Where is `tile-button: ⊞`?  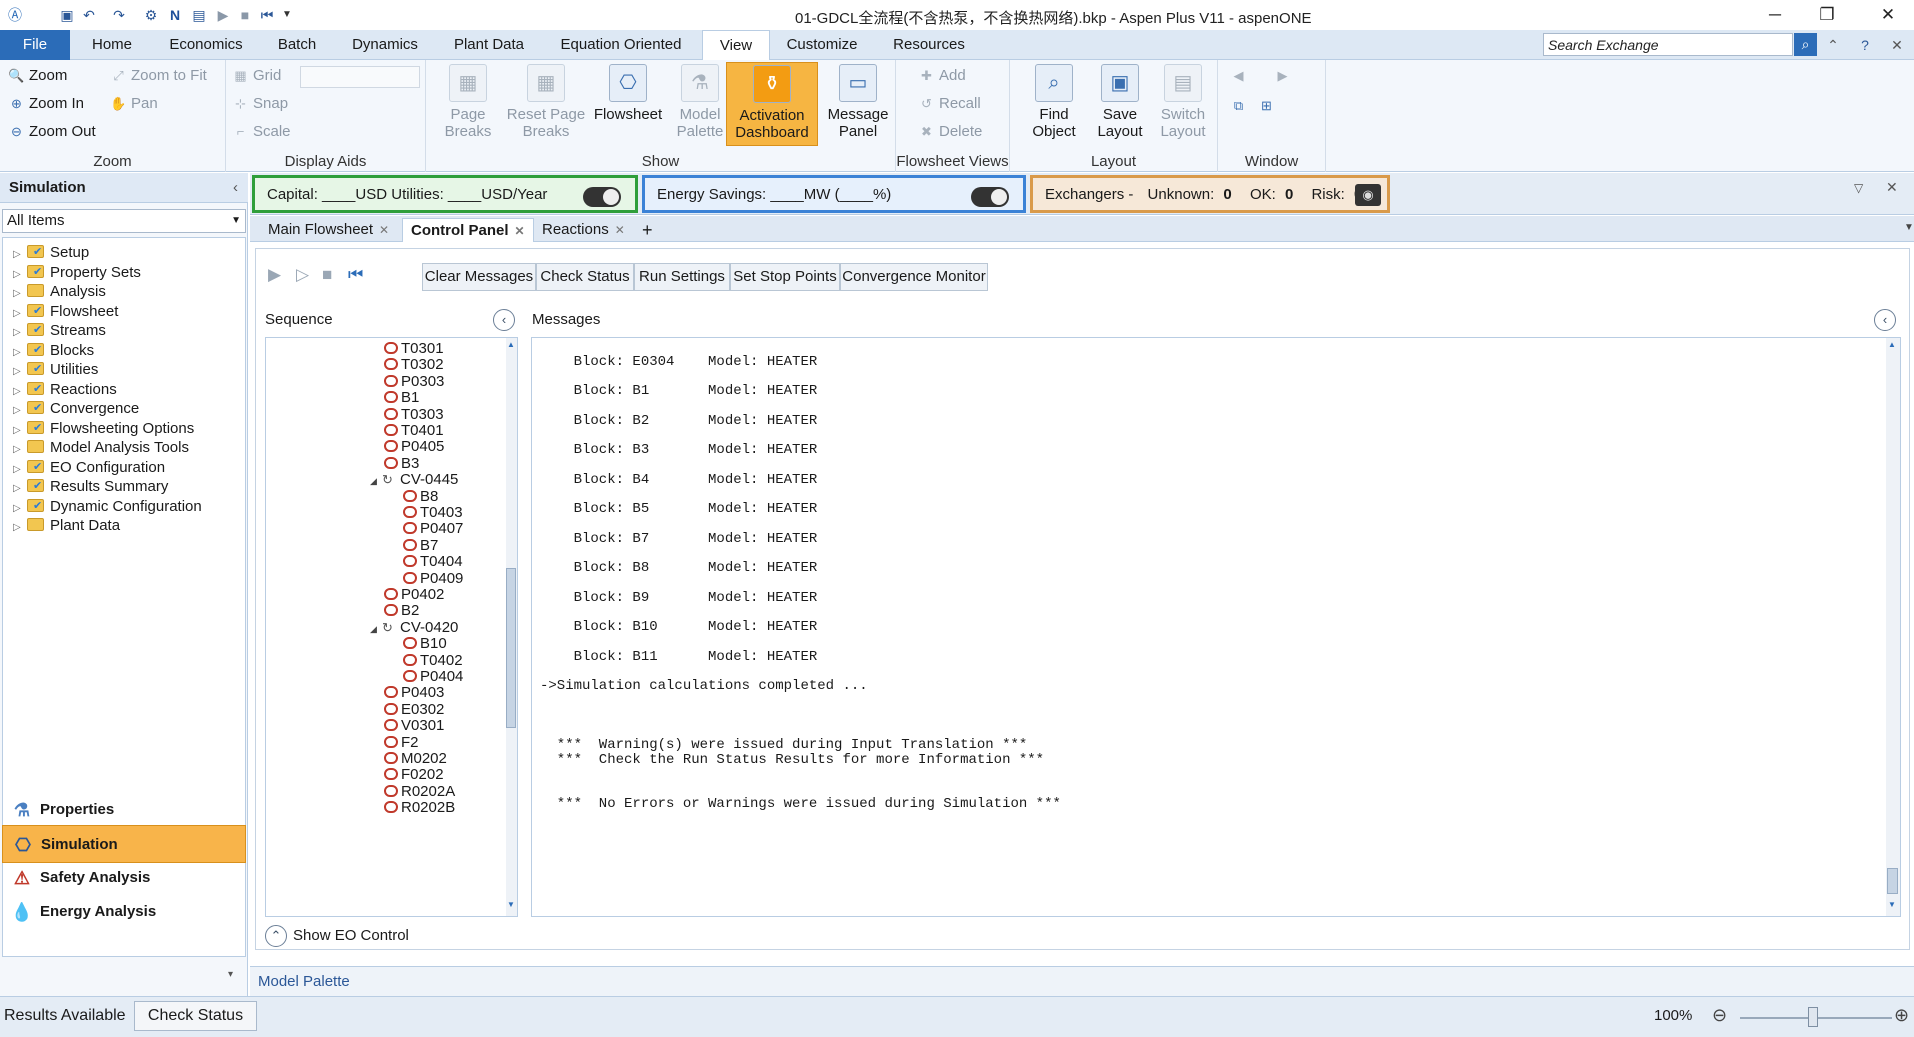
tile-button: ⊞ is located at coordinates (1268, 106).